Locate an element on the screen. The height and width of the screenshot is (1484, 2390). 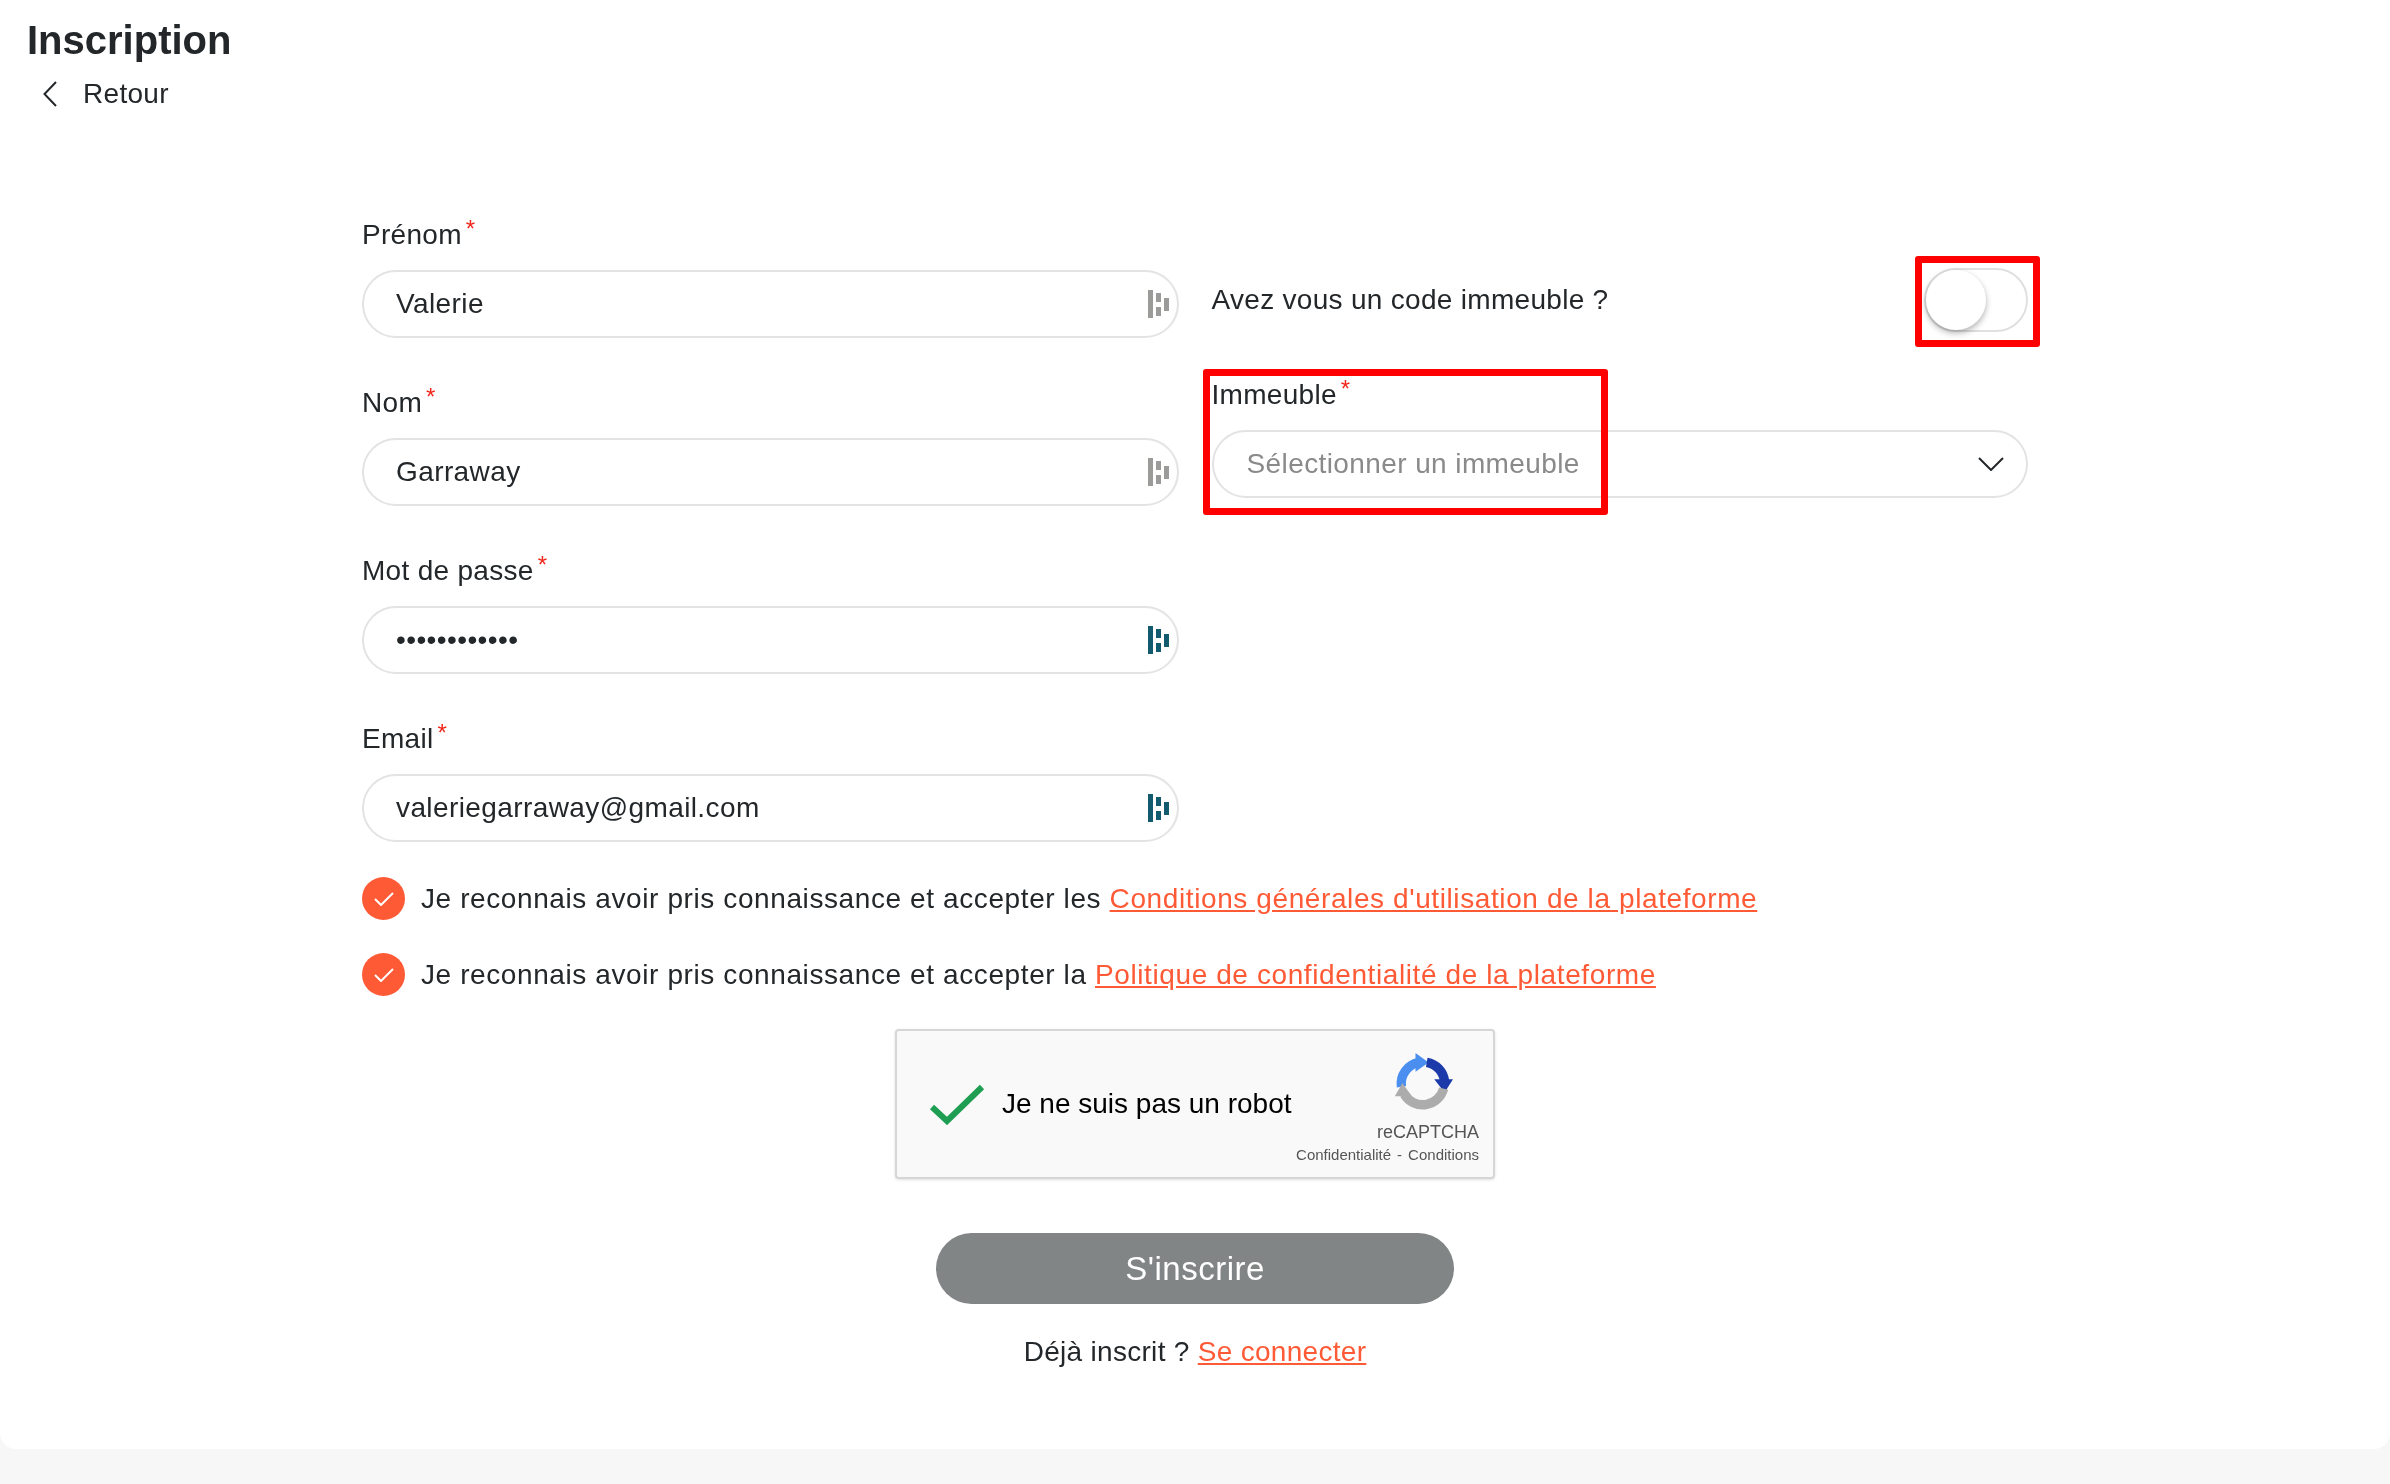
captcha-label: Je ne suis pas un robot is located at coordinates (1147, 1104).